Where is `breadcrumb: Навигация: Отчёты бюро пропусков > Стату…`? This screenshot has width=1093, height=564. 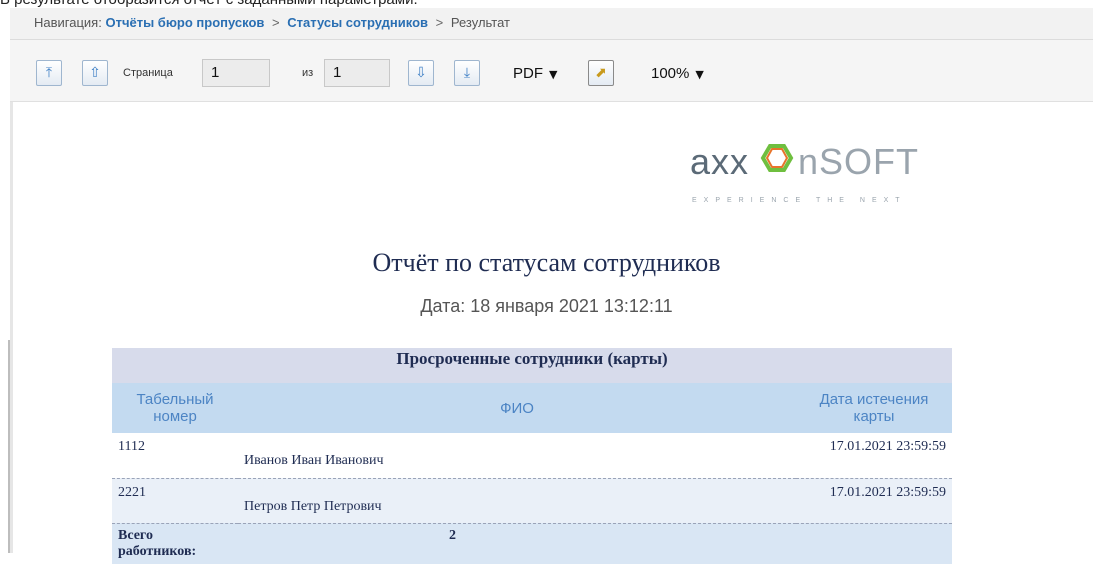 breadcrumb: Навигация: Отчёты бюро пропусков > Стату… is located at coordinates (551, 24).